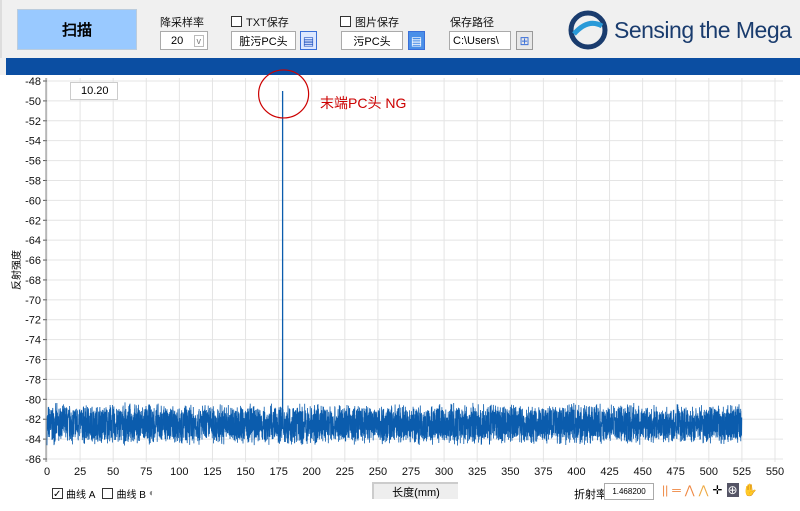 This screenshot has height=511, width=800. I want to click on x-tick-label: 225, so click(345, 472).